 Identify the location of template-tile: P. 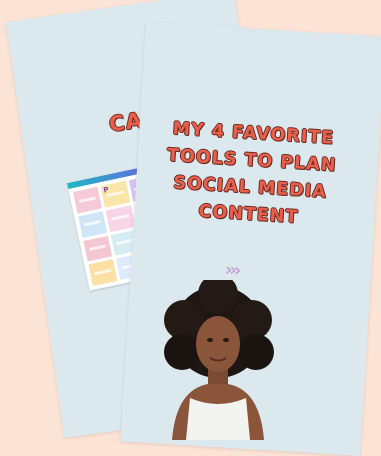
(115, 194).